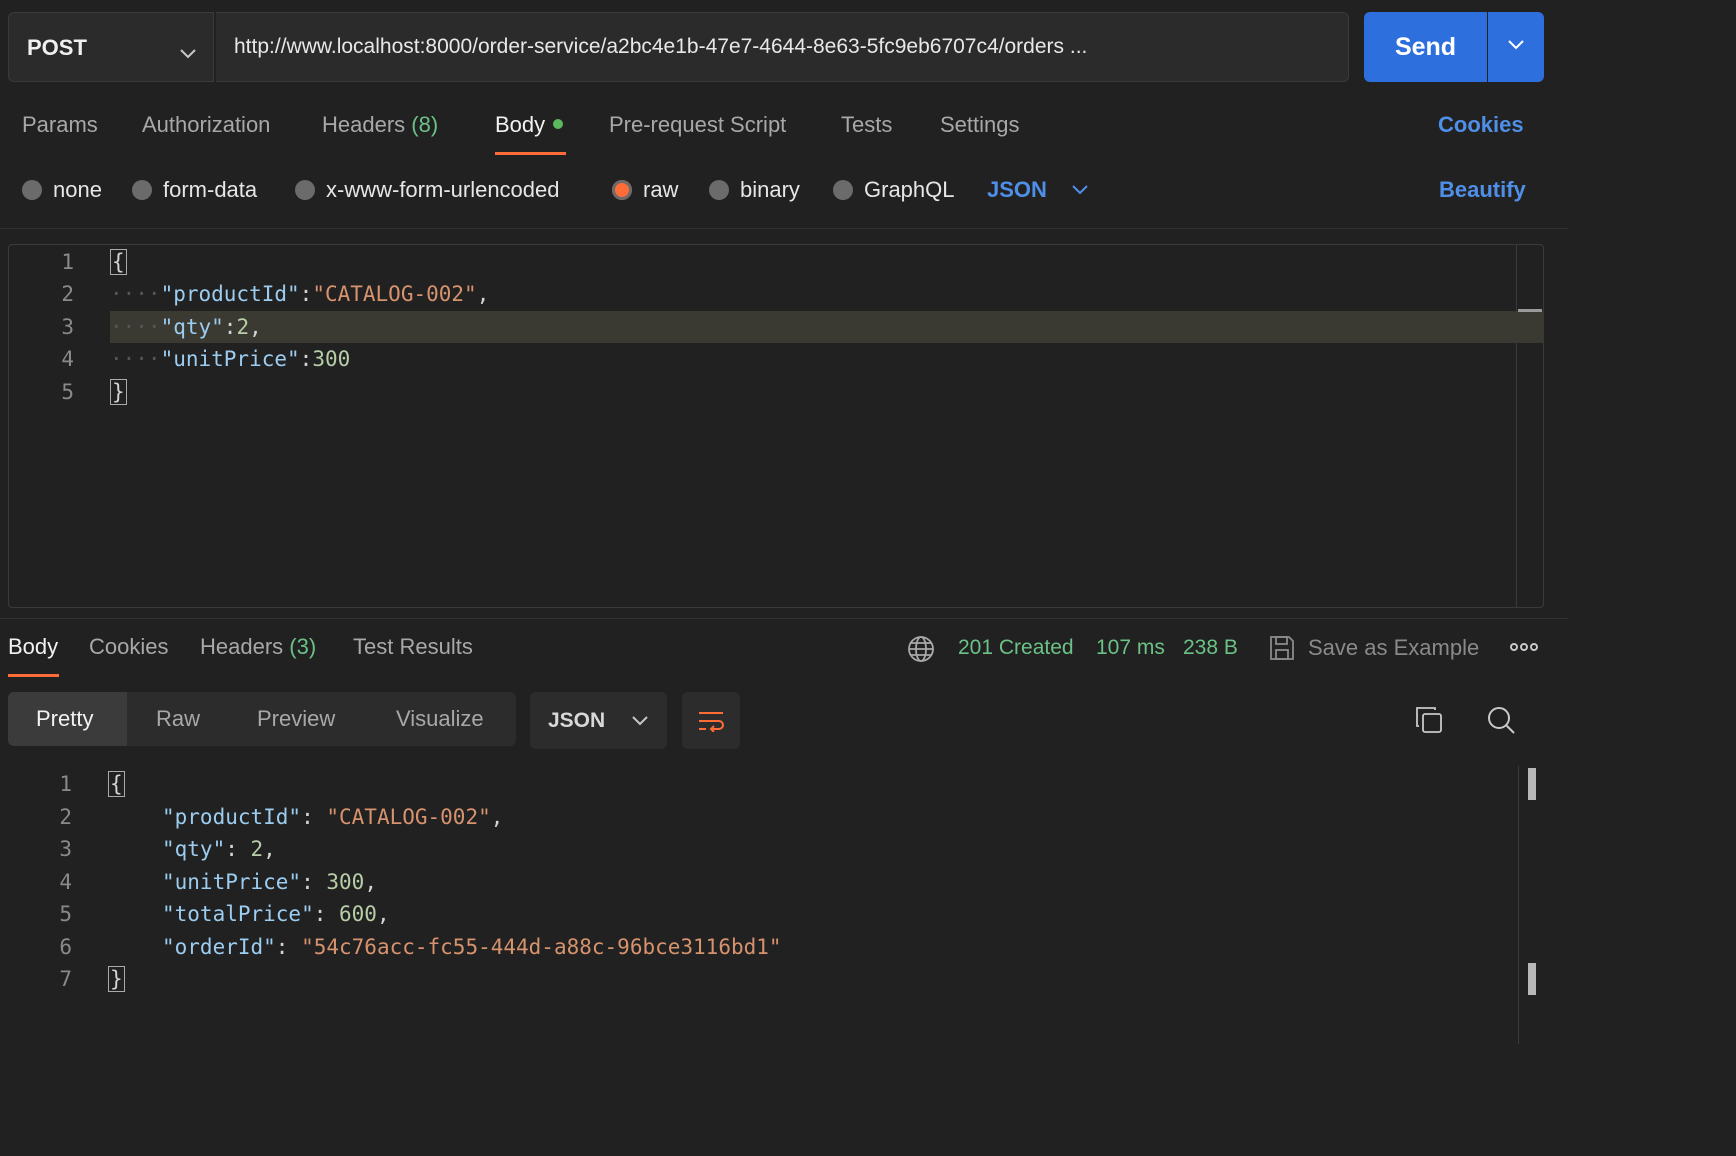 This screenshot has width=1736, height=1156. Describe the element at coordinates (258, 647) in the screenshot. I see `response-tab-headers: Headers (3)` at that location.